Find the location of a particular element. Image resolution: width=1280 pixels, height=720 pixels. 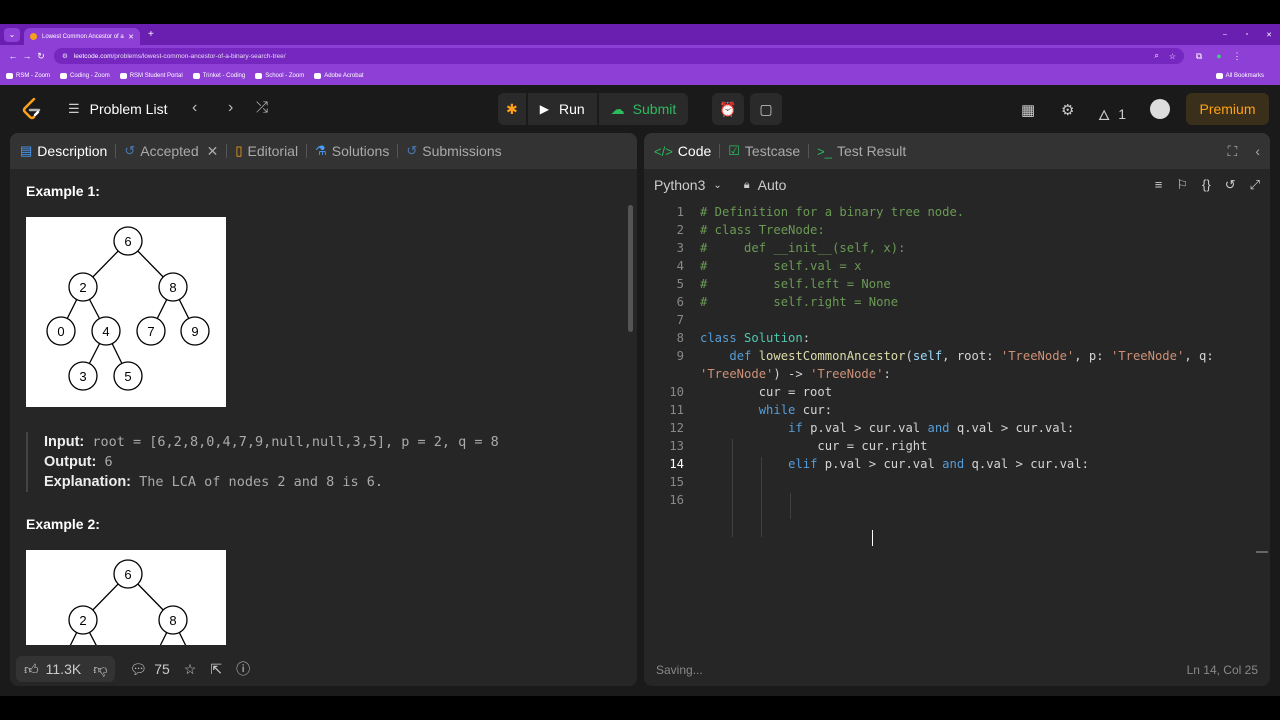

code-line: # self.val = x is located at coordinates (781, 266).